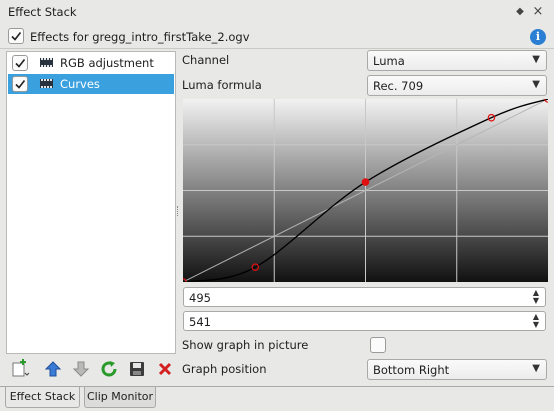  I want to click on luma-formula-select: Rec. 709 ▼, so click(457, 85).